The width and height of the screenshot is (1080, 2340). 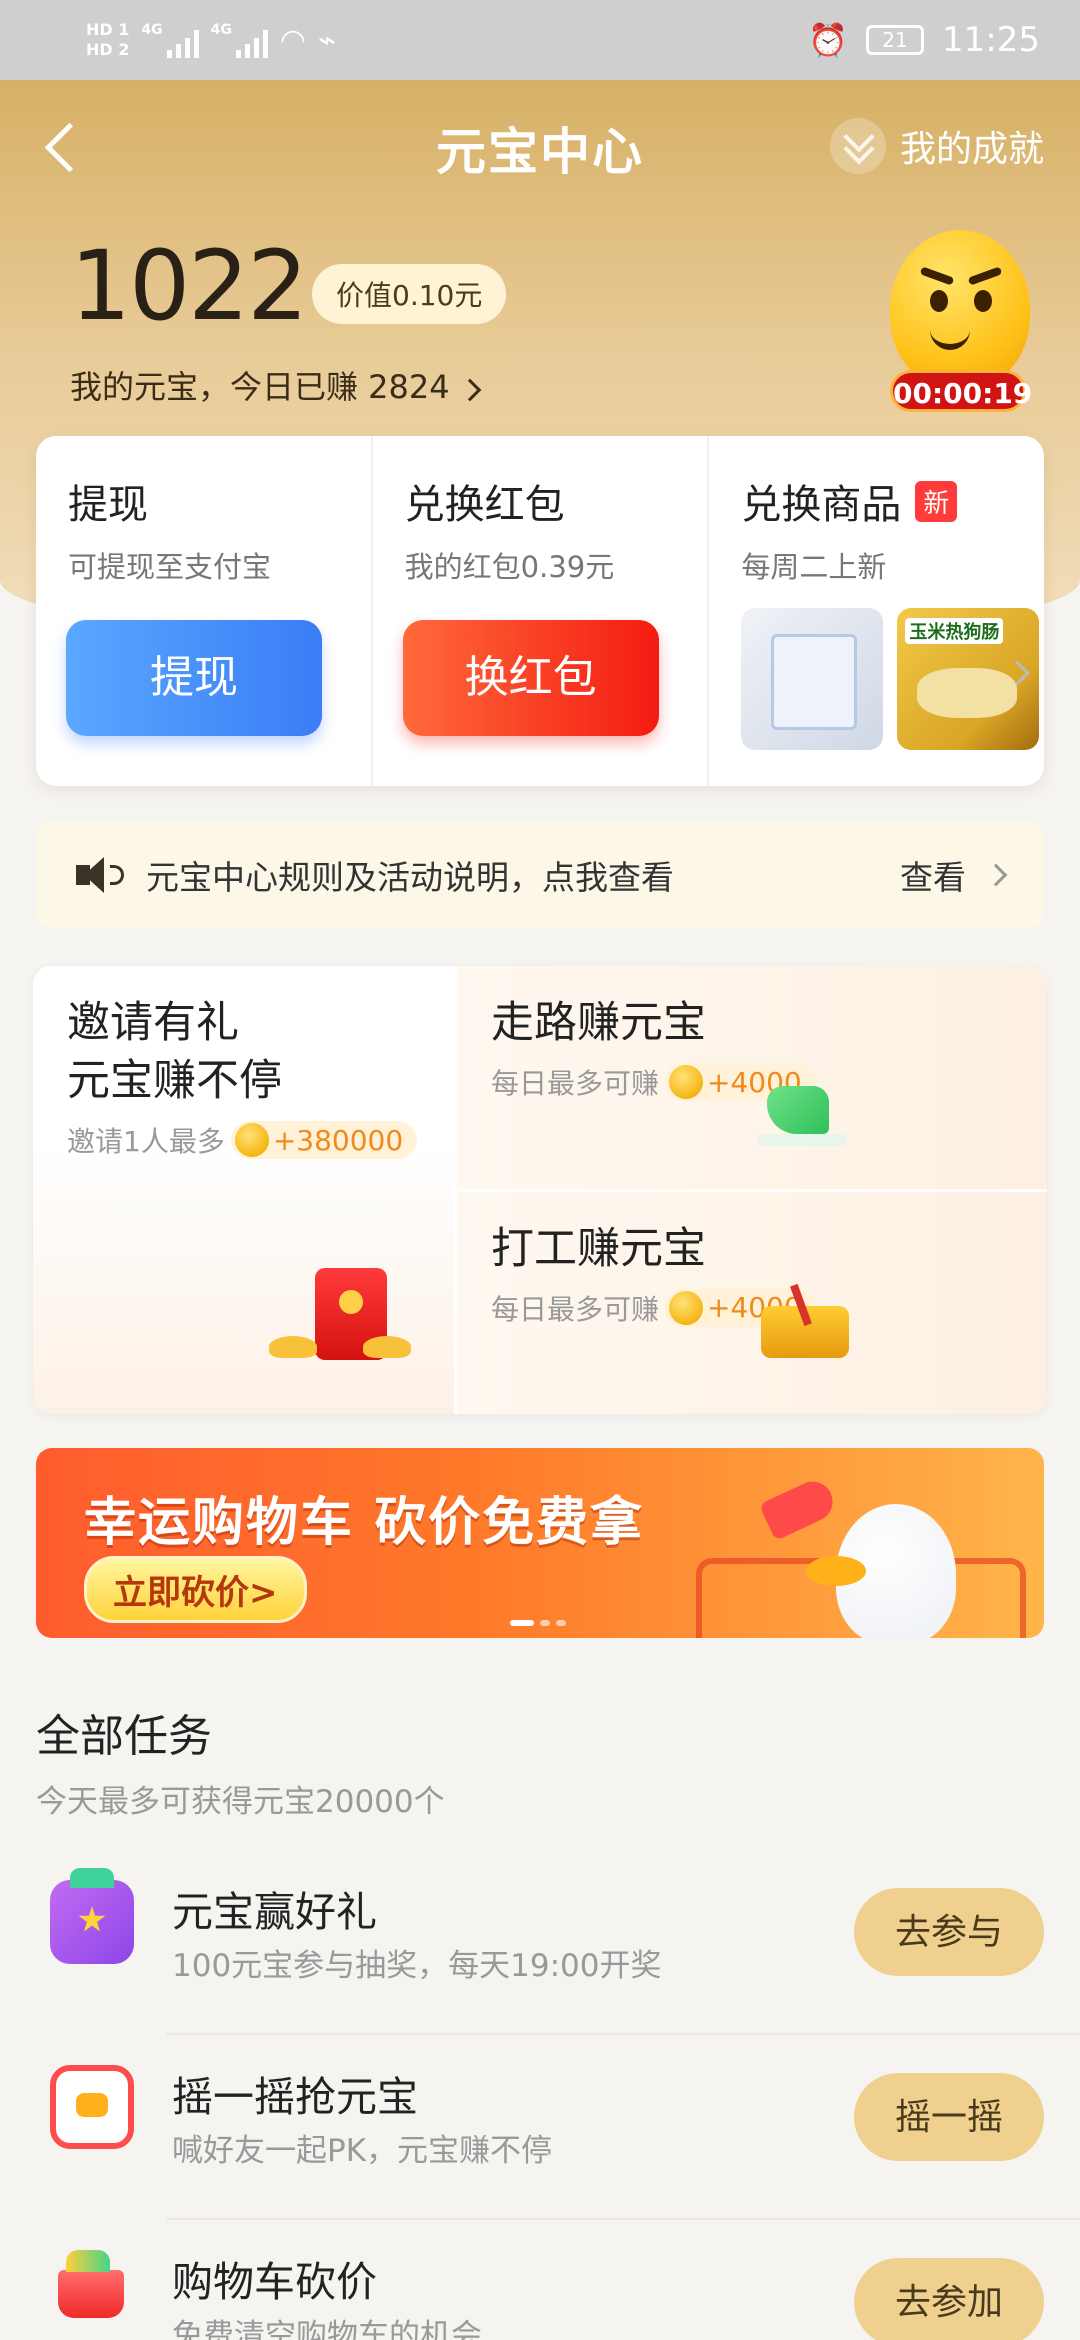 What do you see at coordinates (949, 2299) in the screenshot?
I see `task-participate-button: 去参加` at bounding box center [949, 2299].